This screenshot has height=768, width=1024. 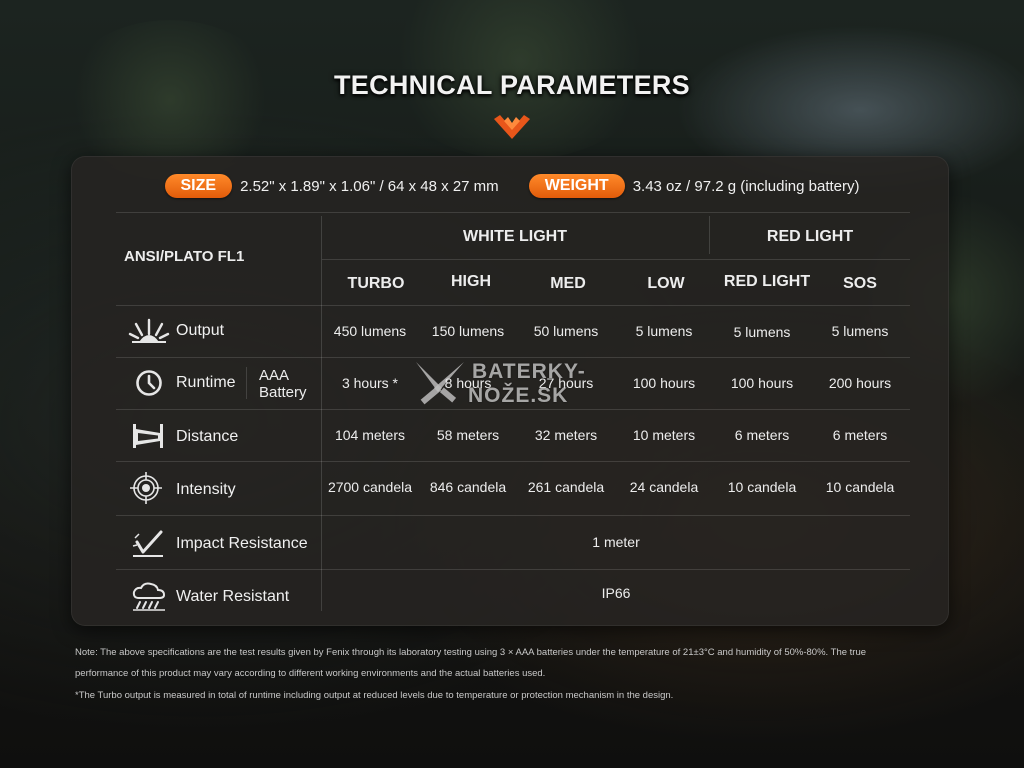 I want to click on beam-distance-icon, so click(x=148, y=436).